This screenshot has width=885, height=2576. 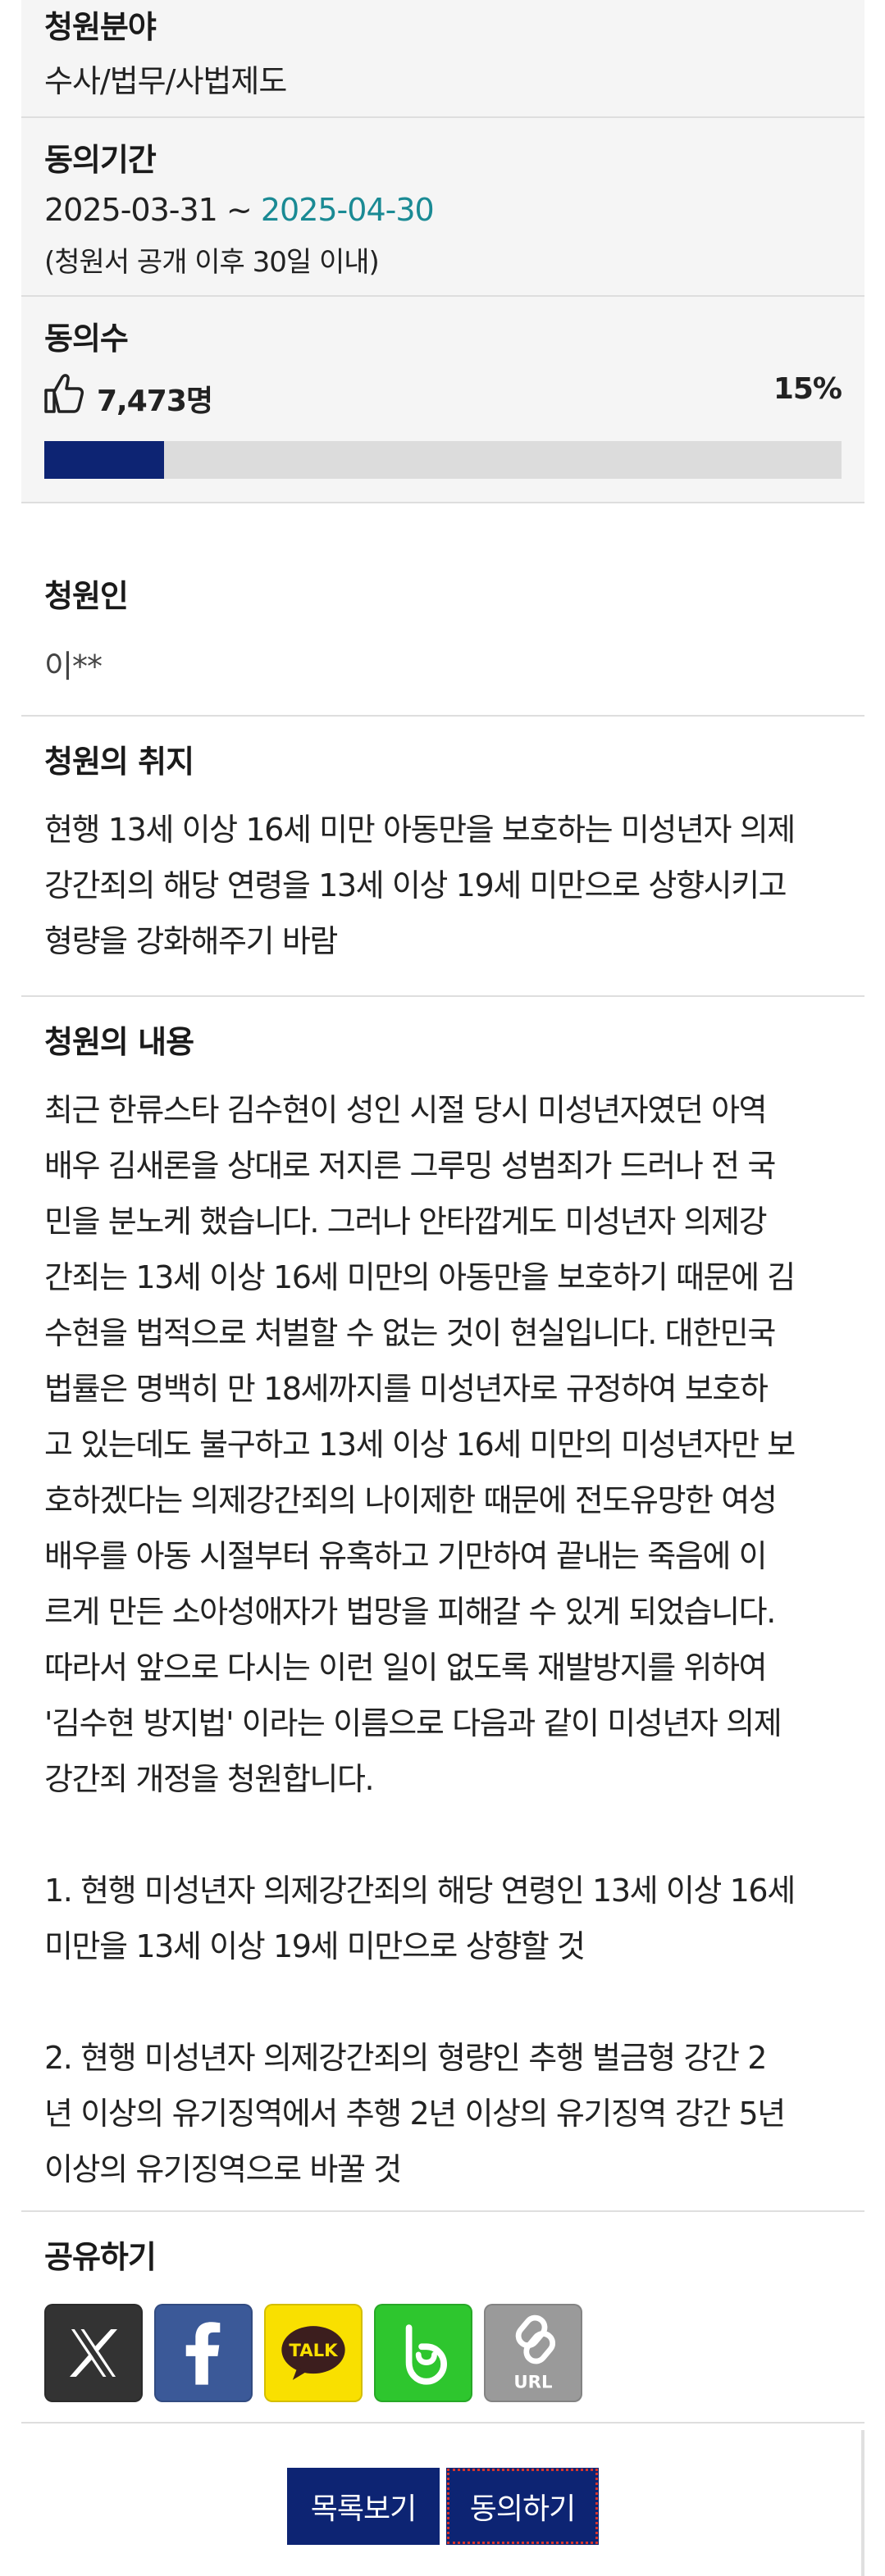 I want to click on content-line: 강간죄 개정을 청원합니다., so click(x=209, y=1779).